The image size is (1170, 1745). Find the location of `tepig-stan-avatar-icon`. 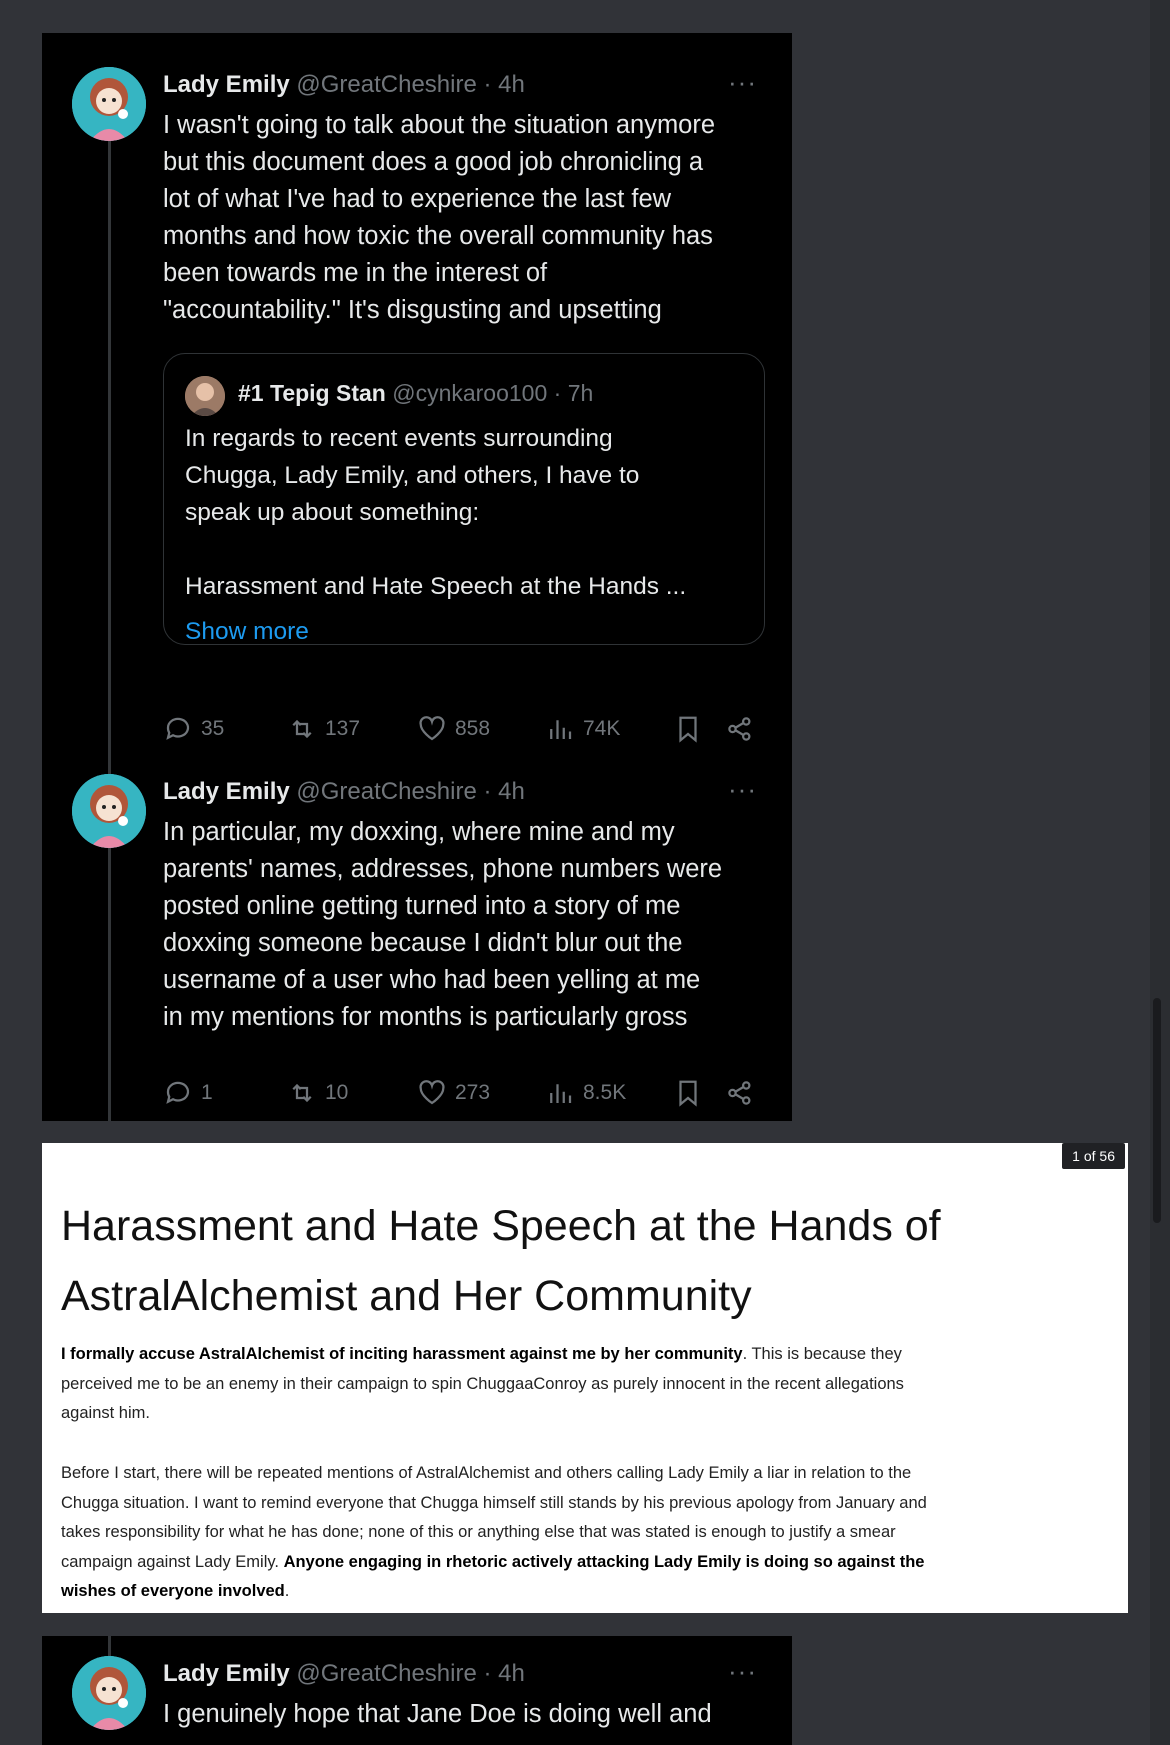

tepig-stan-avatar-icon is located at coordinates (205, 396).